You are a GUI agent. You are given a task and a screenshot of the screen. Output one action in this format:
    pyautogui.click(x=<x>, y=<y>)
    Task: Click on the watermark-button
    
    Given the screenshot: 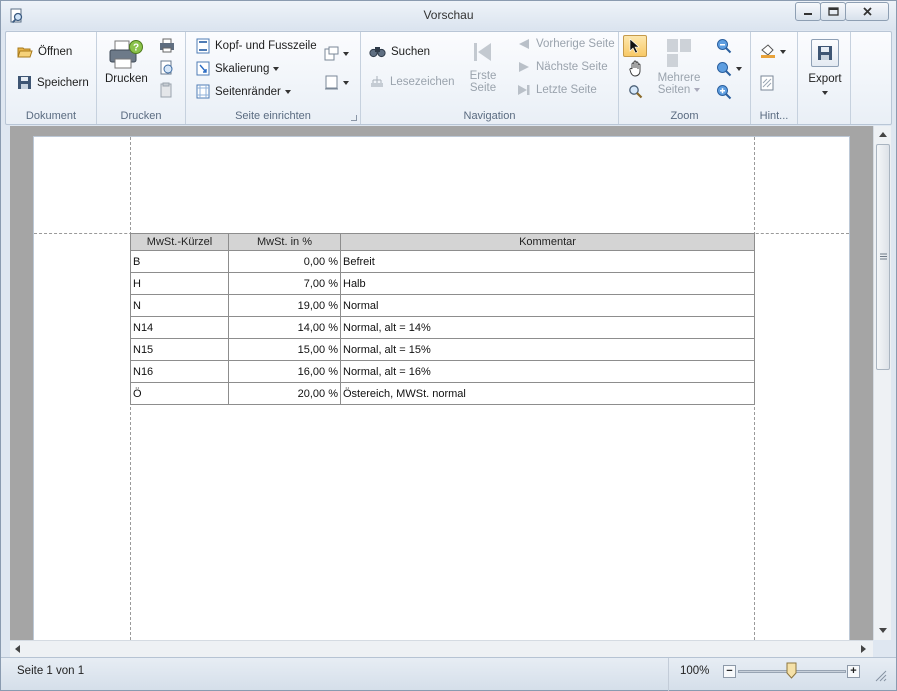 What is the action you would take?
    pyautogui.click(x=767, y=83)
    